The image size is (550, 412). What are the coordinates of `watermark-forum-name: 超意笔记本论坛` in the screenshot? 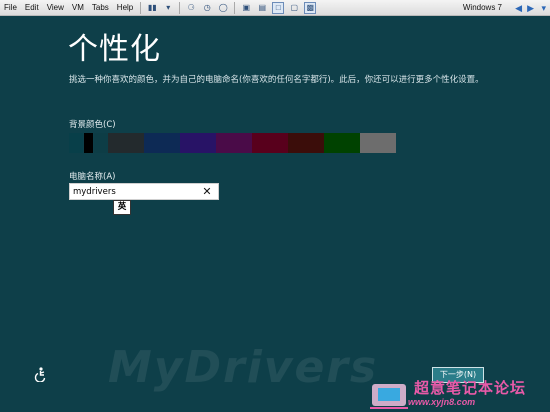 It's located at (470, 388).